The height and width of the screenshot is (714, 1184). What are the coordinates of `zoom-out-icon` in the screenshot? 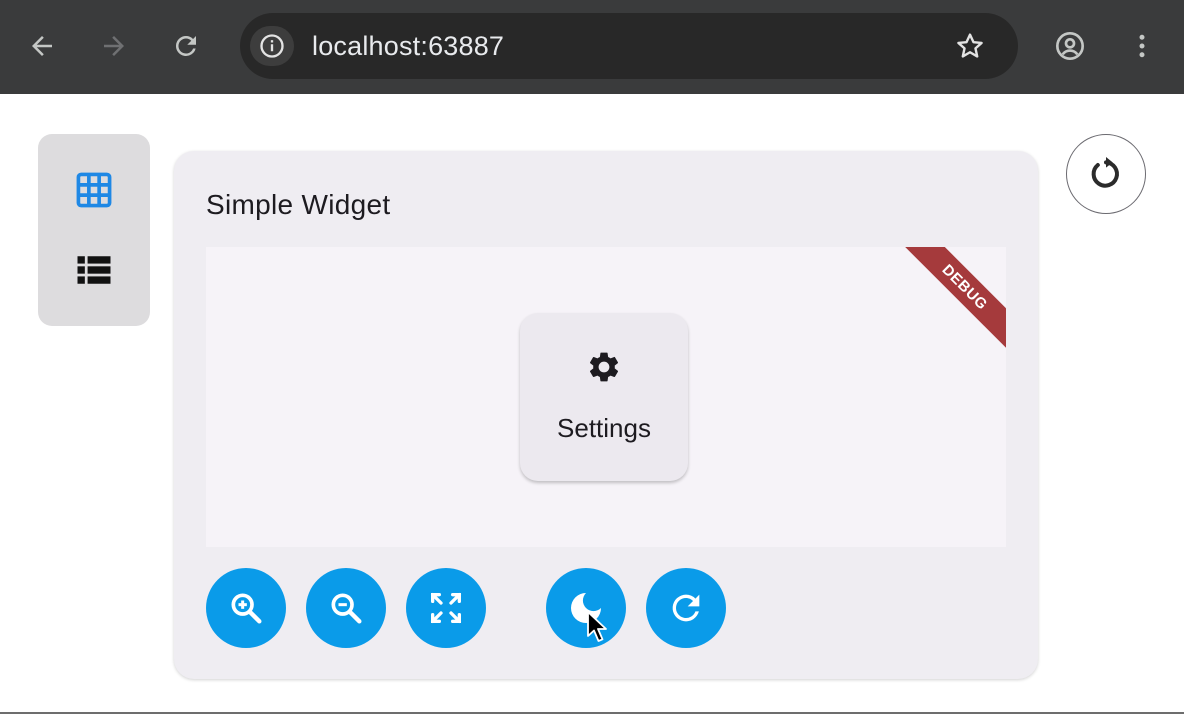 It's located at (346, 608).